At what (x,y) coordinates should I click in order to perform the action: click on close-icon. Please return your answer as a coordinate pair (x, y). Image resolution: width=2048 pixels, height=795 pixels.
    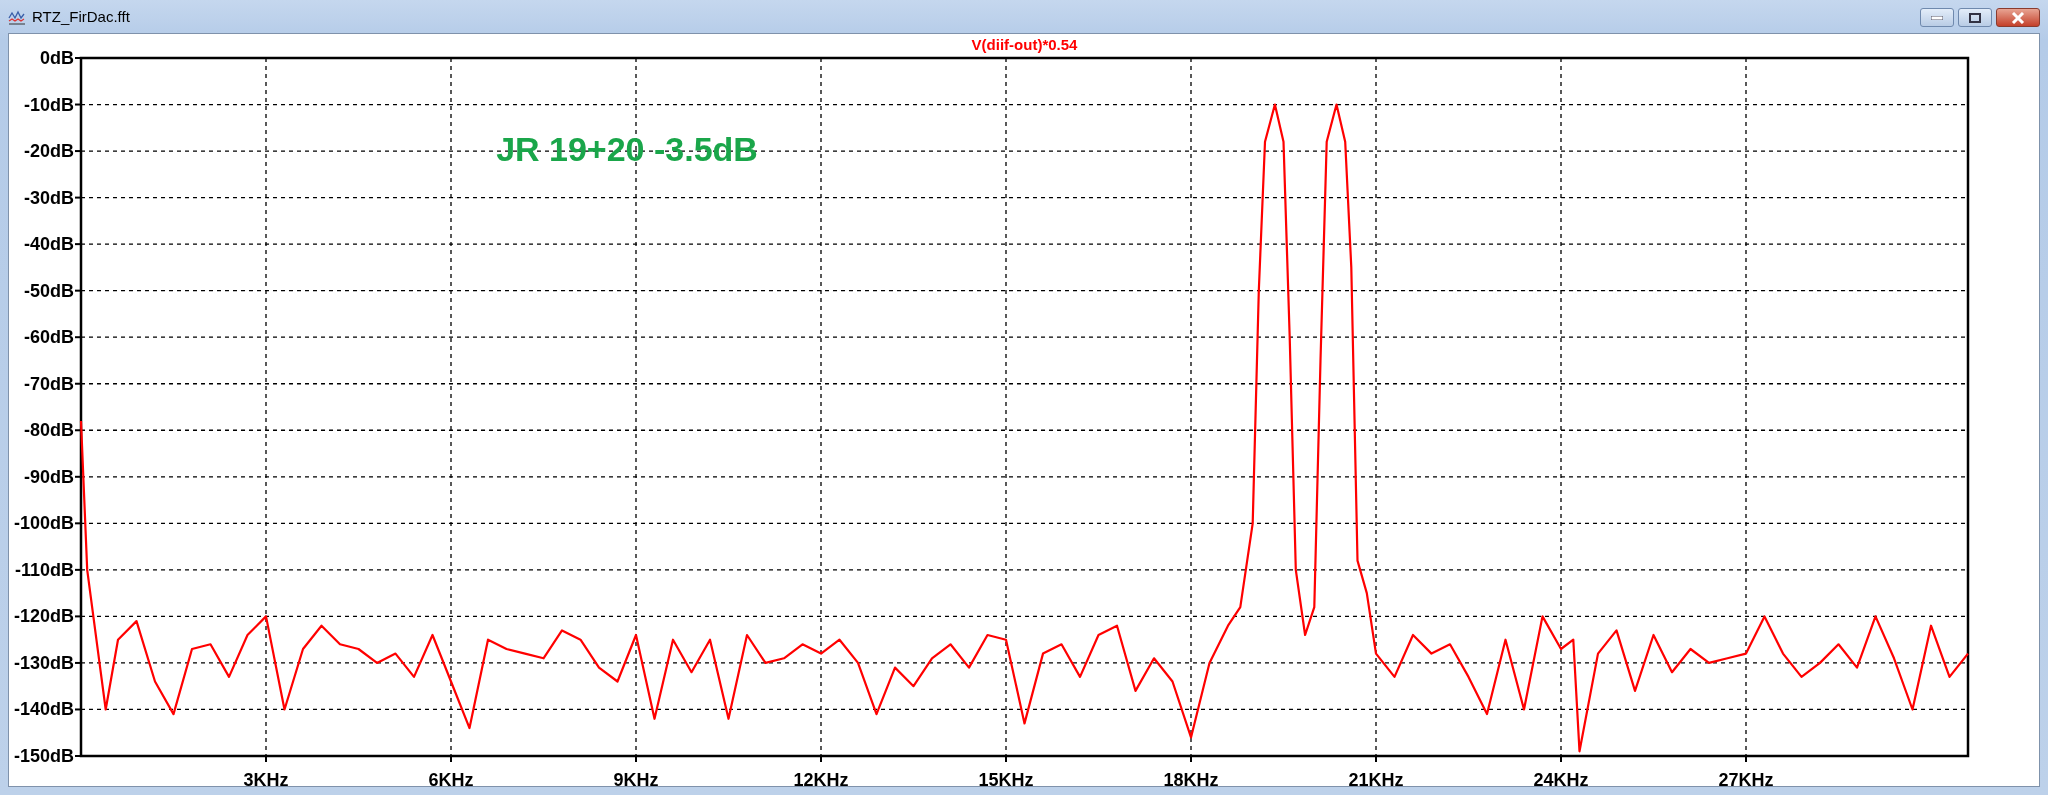
    Looking at the image, I should click on (2018, 17).